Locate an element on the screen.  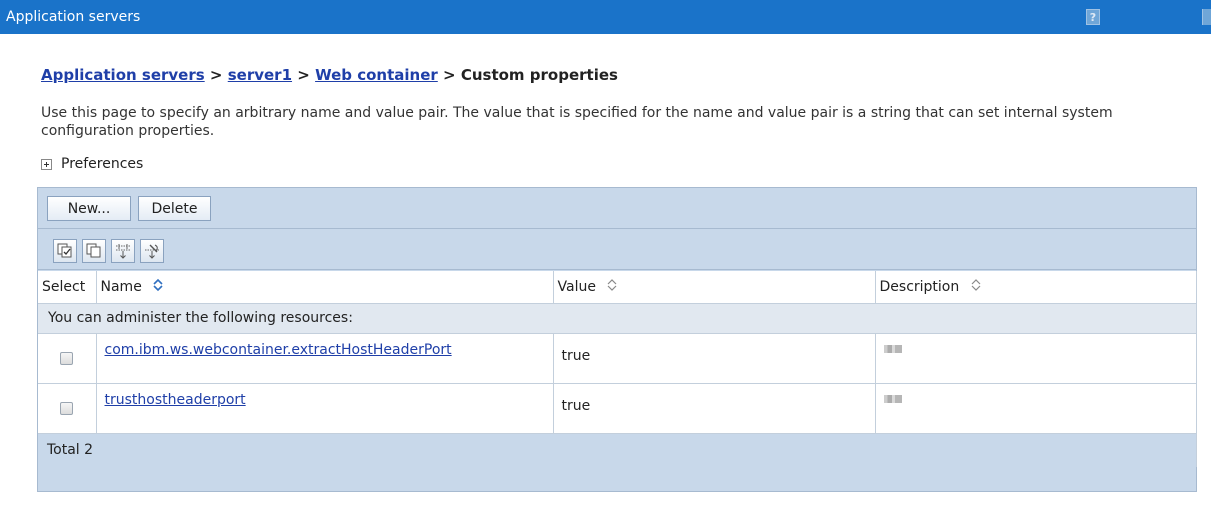
delete-button: Delete is located at coordinates (174, 208).